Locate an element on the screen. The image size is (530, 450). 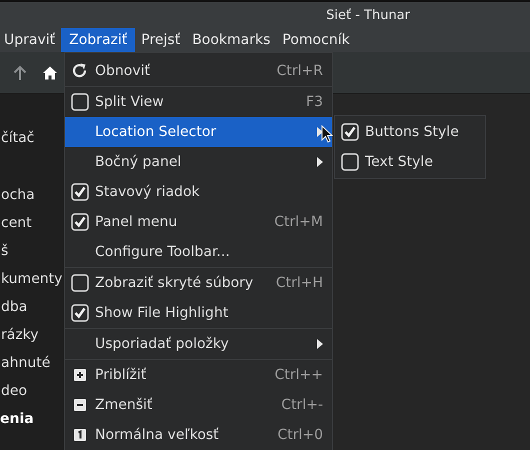
menu-item: Zobraziť skryté súbory Ctrl+H is located at coordinates (198, 283).